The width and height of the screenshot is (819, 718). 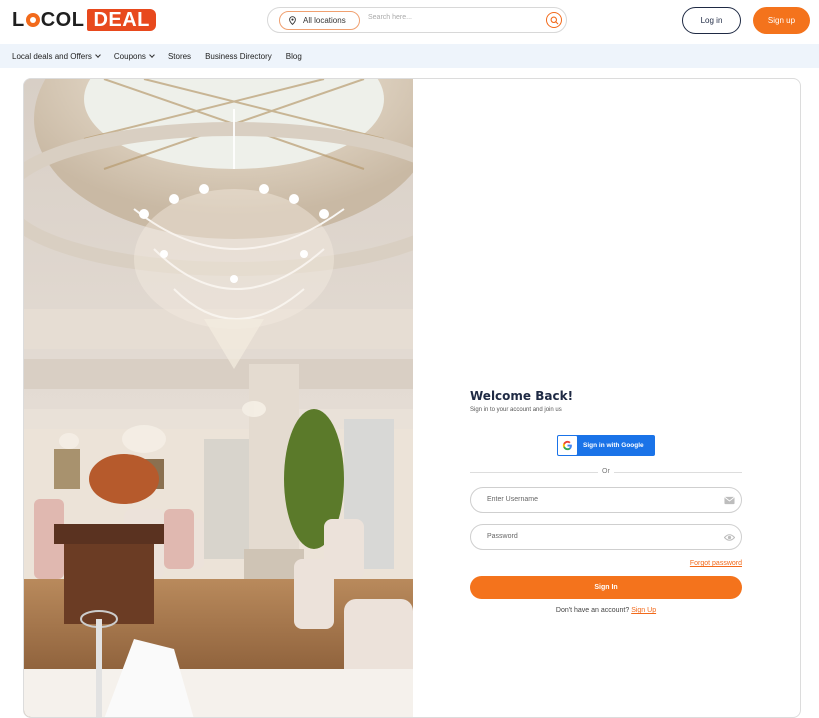 I want to click on form-title: Welcome Back!, so click(x=522, y=396).